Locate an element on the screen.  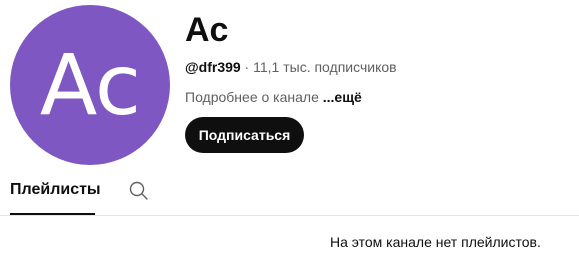
empty-playlists-message: На этом канале нет плейлистов. is located at coordinates (435, 242).